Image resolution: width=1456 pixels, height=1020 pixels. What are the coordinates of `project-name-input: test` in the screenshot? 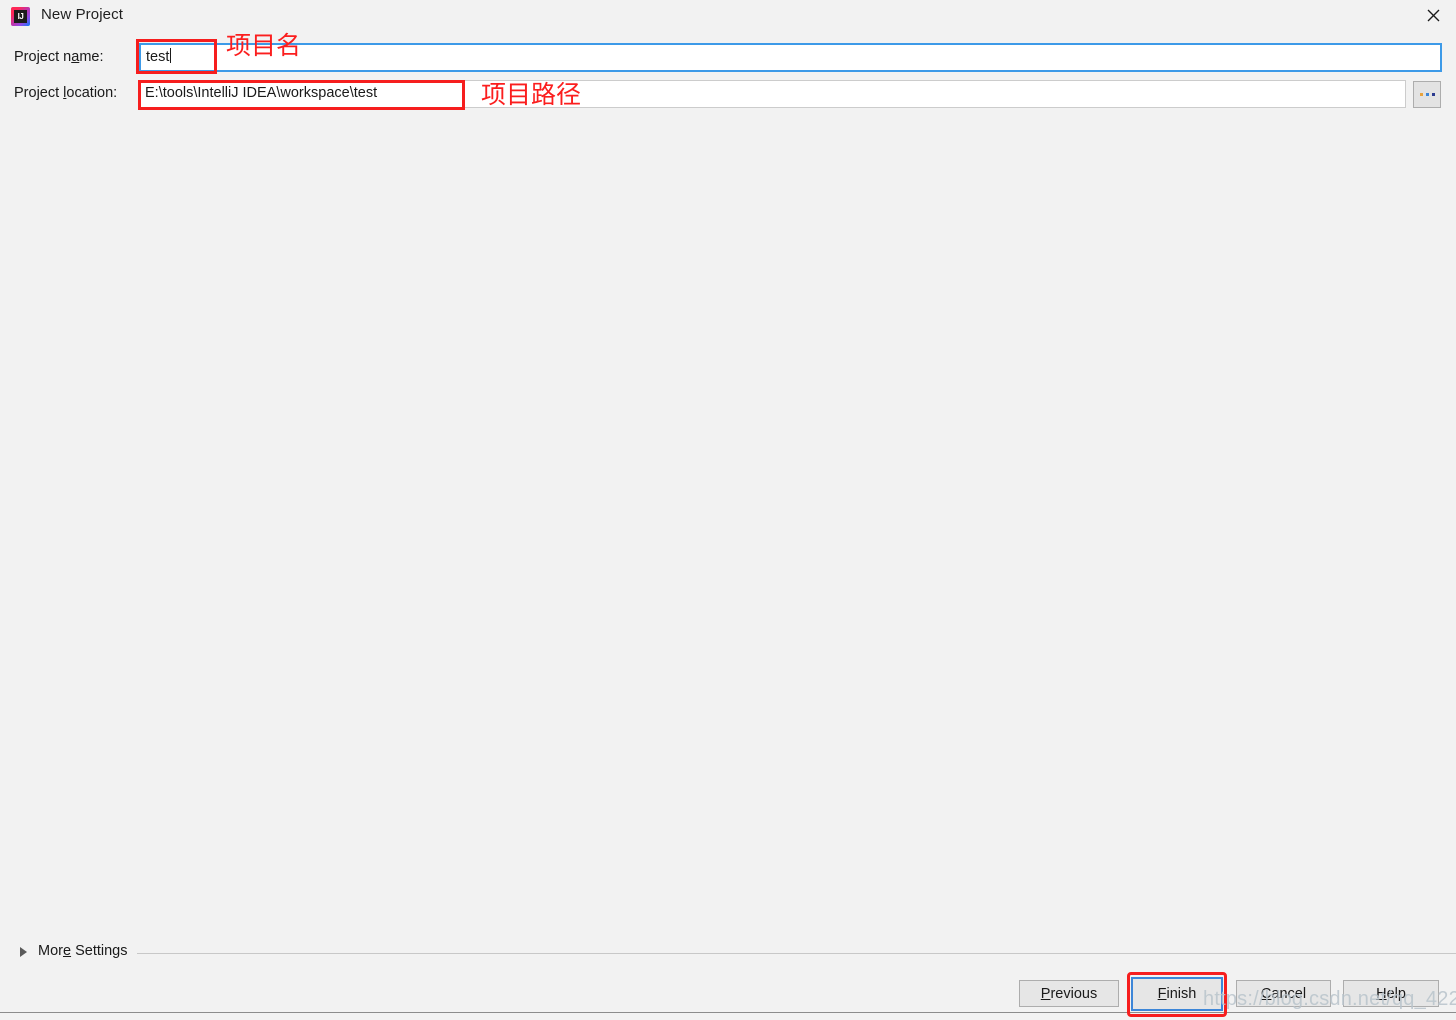 It's located at (790, 57).